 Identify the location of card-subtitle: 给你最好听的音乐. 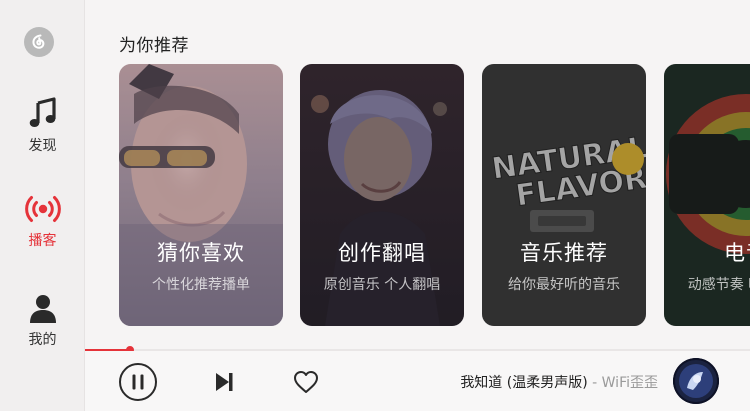
(564, 285).